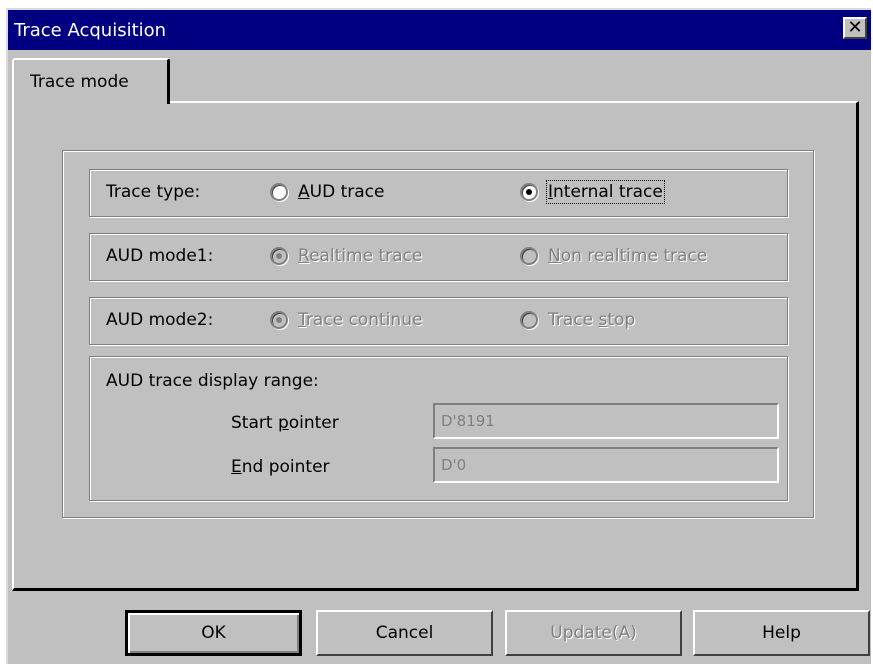 This screenshot has height=664, width=873. I want to click on radio-checked-icon, so click(529, 192).